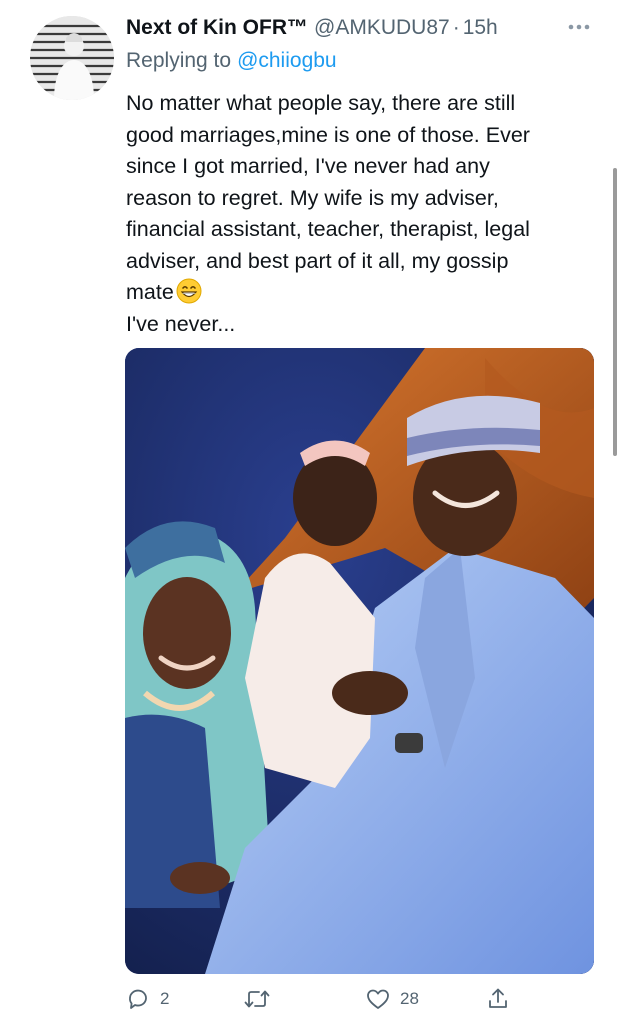 Image resolution: width=624 pixels, height=1024 pixels. I want to click on reply-button: 2, so click(147, 999).